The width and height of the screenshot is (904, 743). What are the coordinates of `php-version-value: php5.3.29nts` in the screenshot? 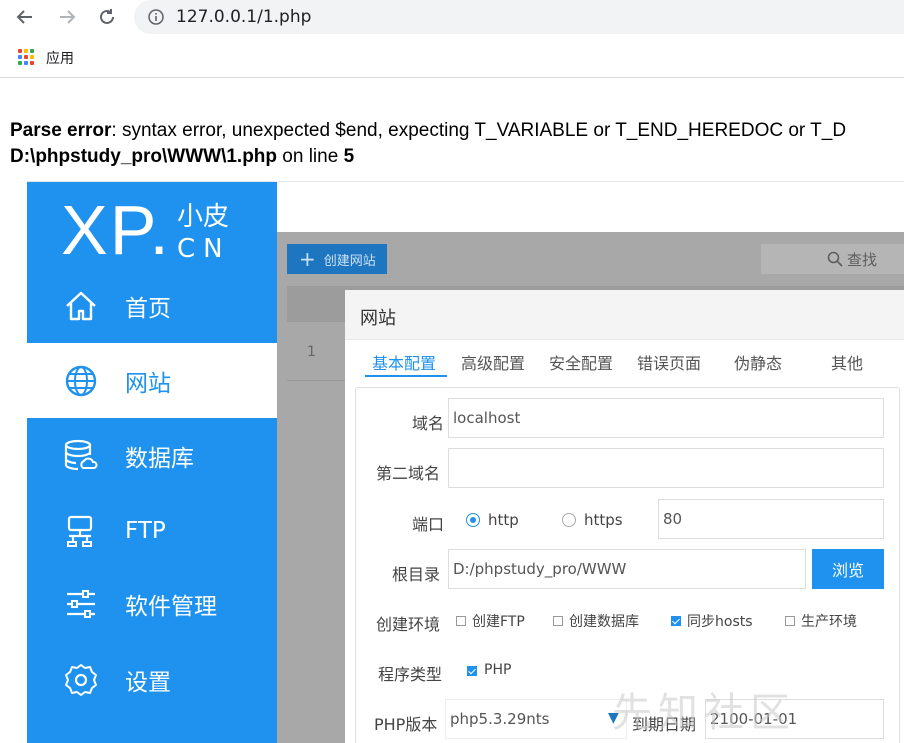 It's located at (500, 719).